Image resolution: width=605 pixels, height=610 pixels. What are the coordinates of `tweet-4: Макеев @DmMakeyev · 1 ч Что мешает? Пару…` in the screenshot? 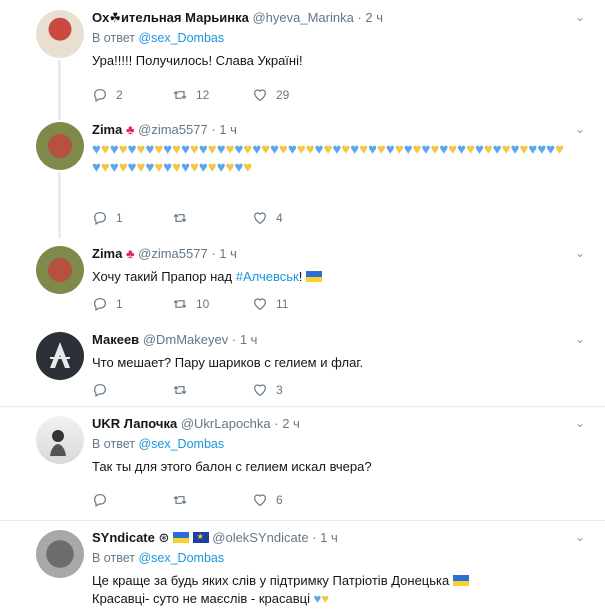 It's located at (302, 366).